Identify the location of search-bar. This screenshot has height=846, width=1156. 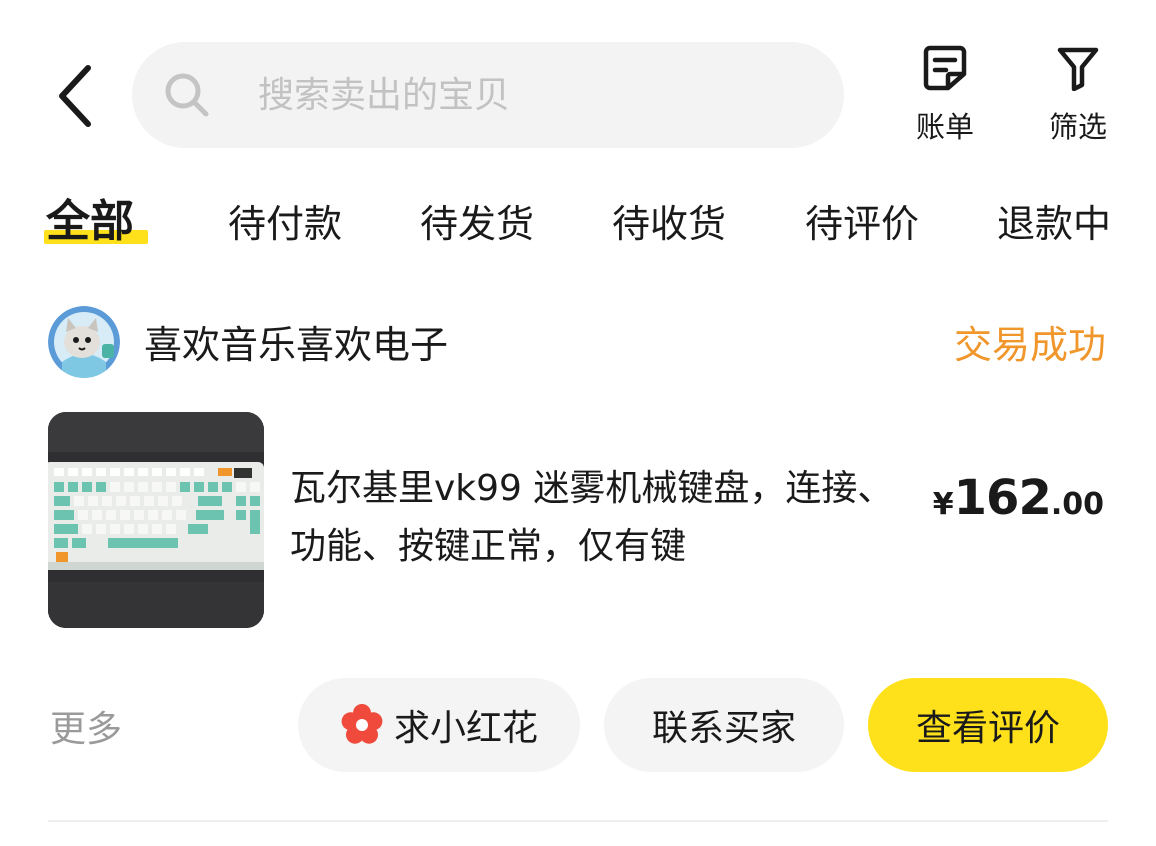
(488, 95).